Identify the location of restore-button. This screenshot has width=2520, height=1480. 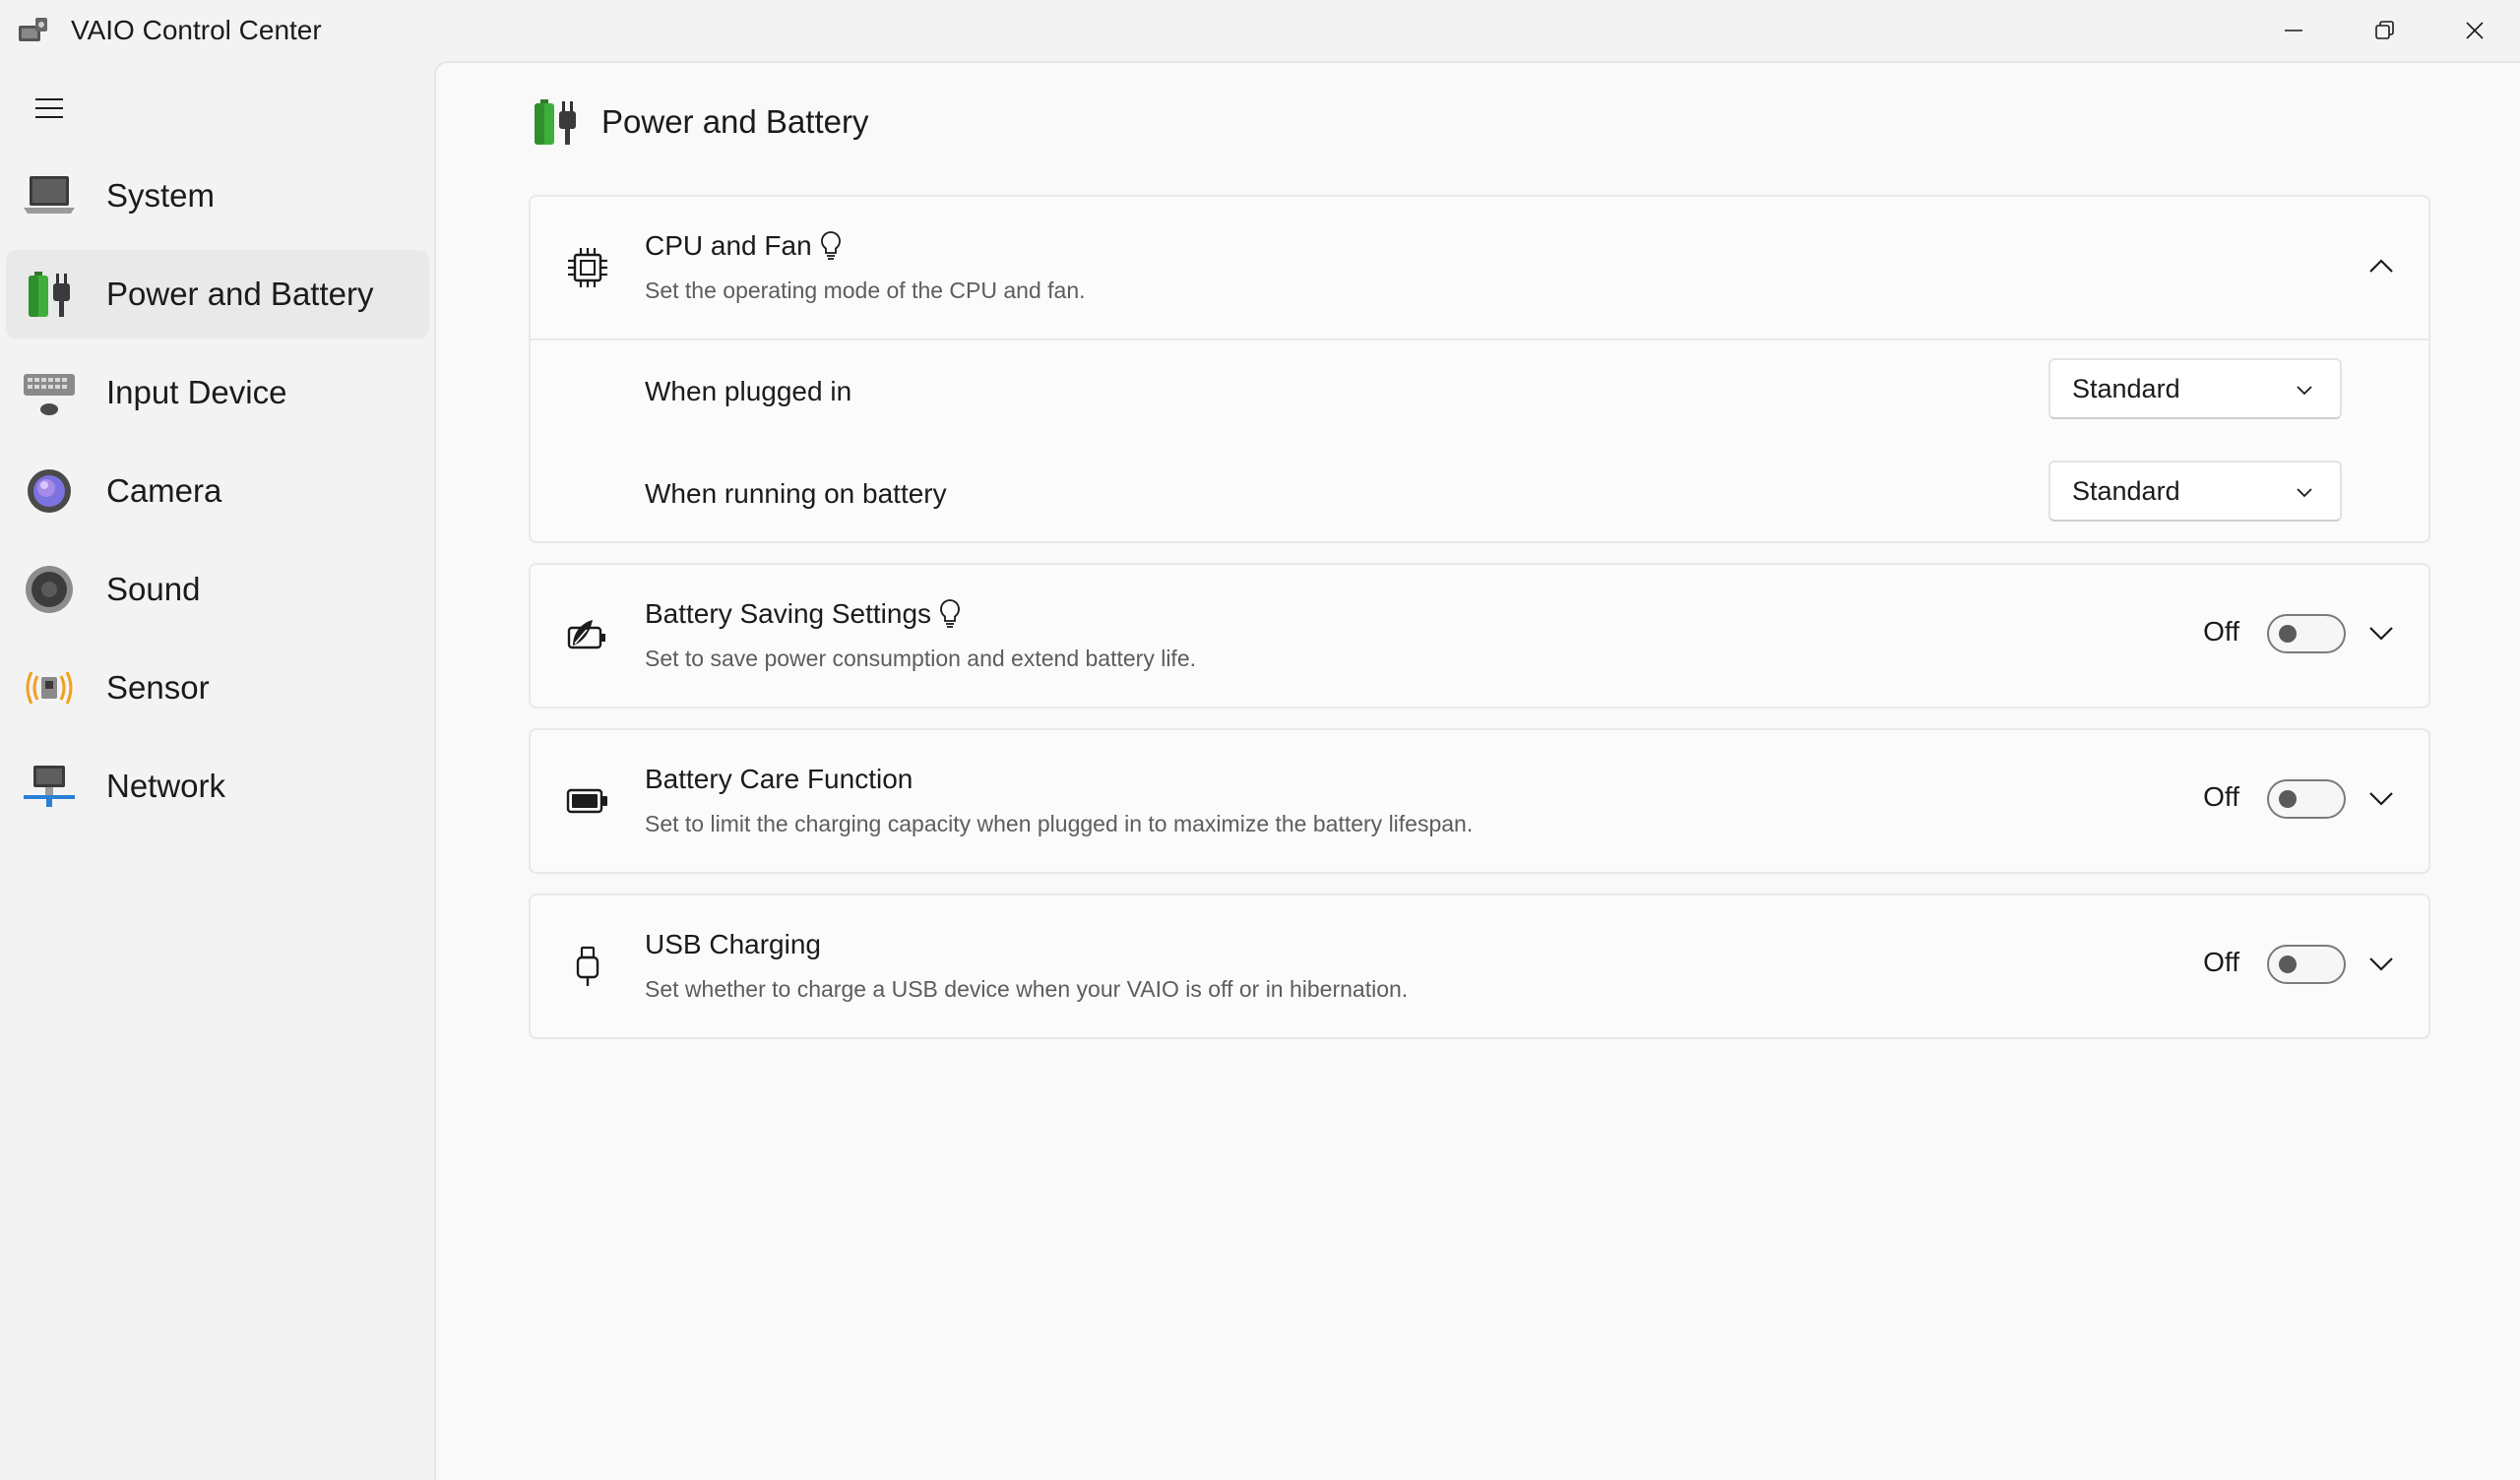
(2384, 30).